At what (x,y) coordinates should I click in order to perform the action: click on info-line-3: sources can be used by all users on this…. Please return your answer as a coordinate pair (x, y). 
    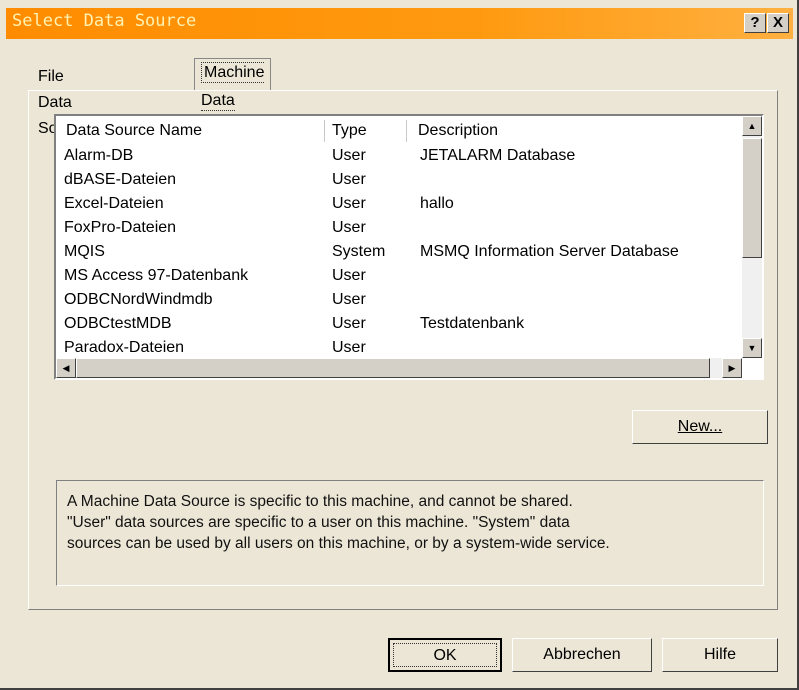
    Looking at the image, I should click on (338, 543).